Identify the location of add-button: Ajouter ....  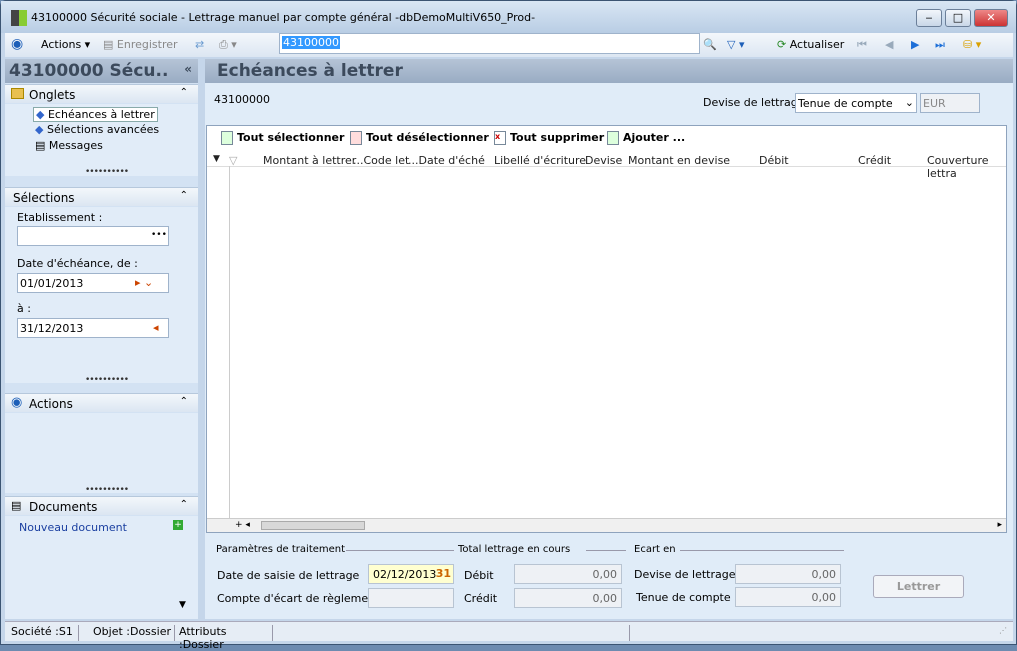
(646, 138).